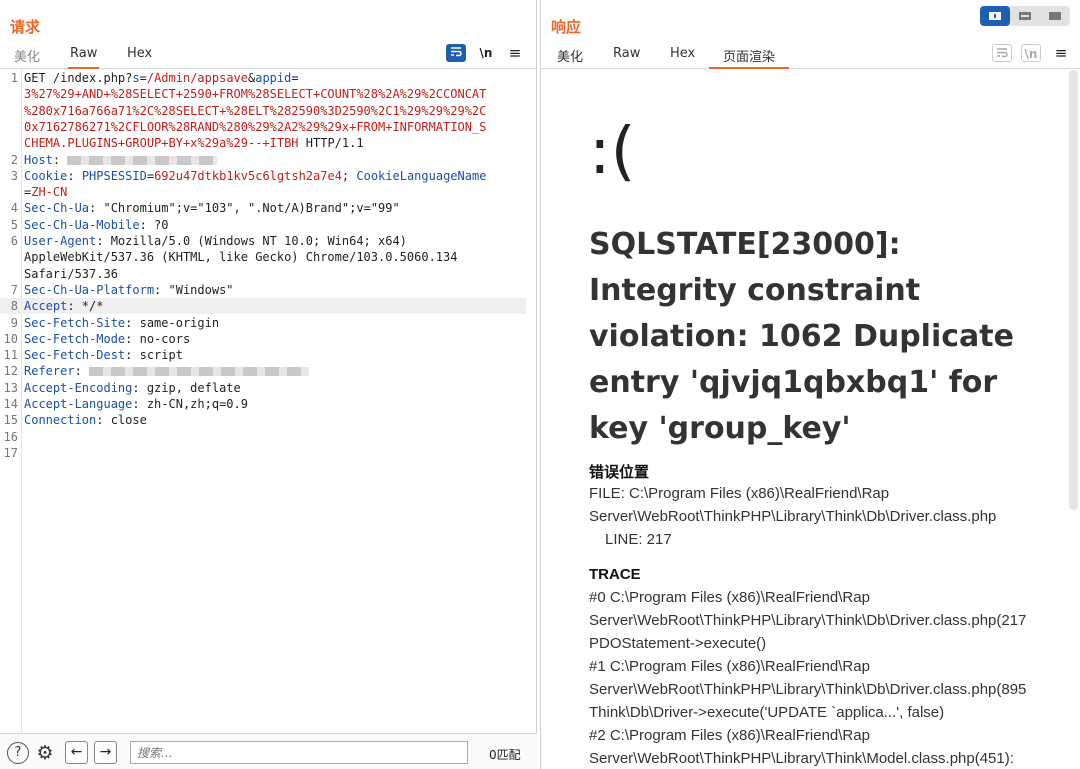 This screenshot has width=1080, height=769. I want to click on line-number: 13, so click(10, 387).